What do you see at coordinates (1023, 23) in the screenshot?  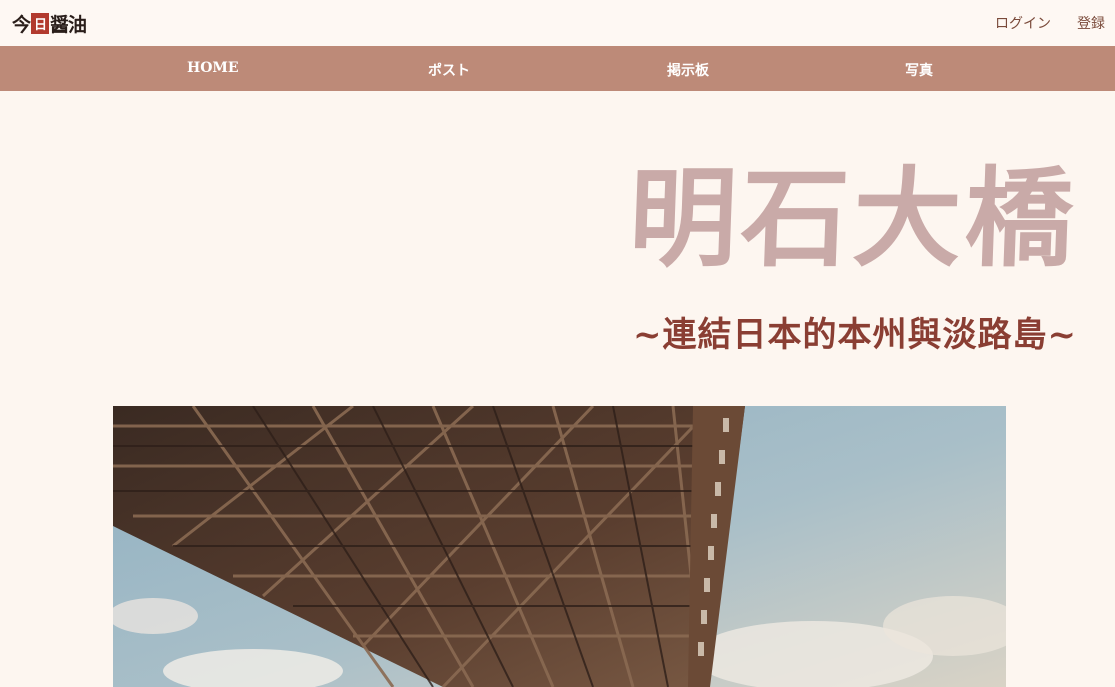 I see `login-link: ログイン` at bounding box center [1023, 23].